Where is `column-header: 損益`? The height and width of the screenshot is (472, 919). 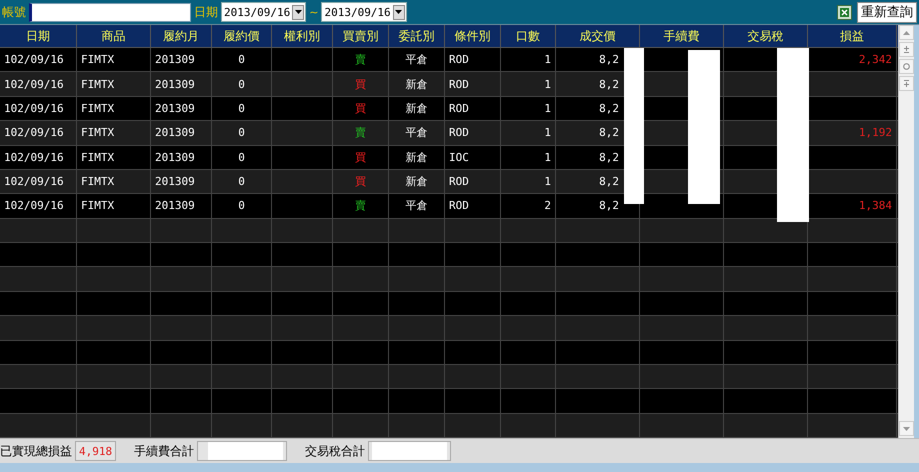 column-header: 損益 is located at coordinates (852, 36).